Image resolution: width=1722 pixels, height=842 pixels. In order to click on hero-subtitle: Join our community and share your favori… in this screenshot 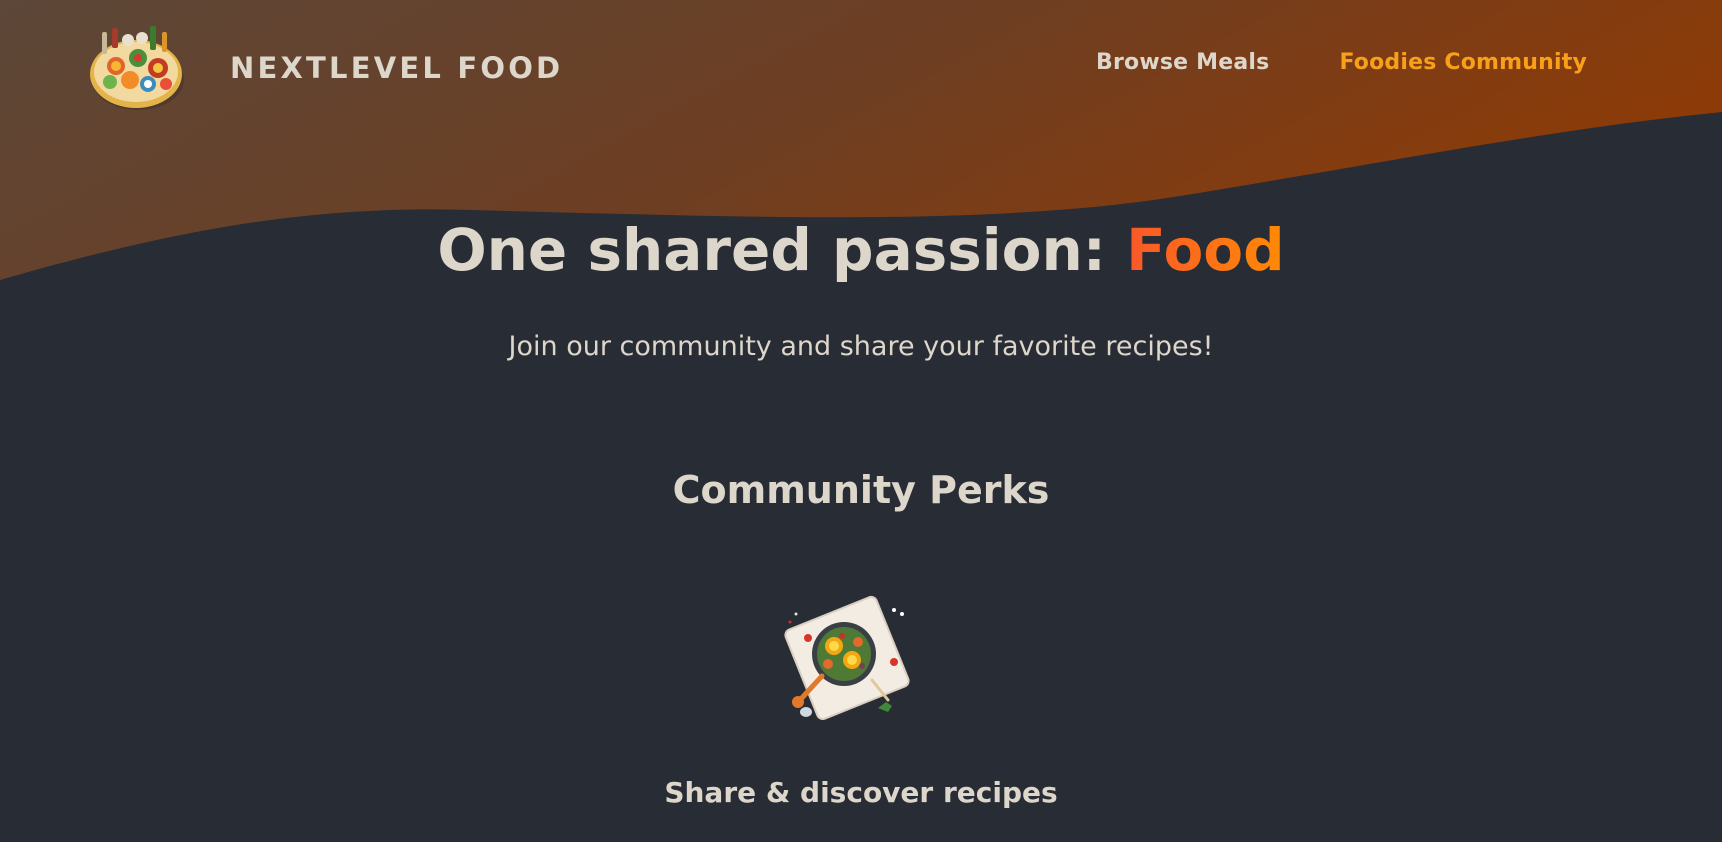, I will do `click(861, 346)`.